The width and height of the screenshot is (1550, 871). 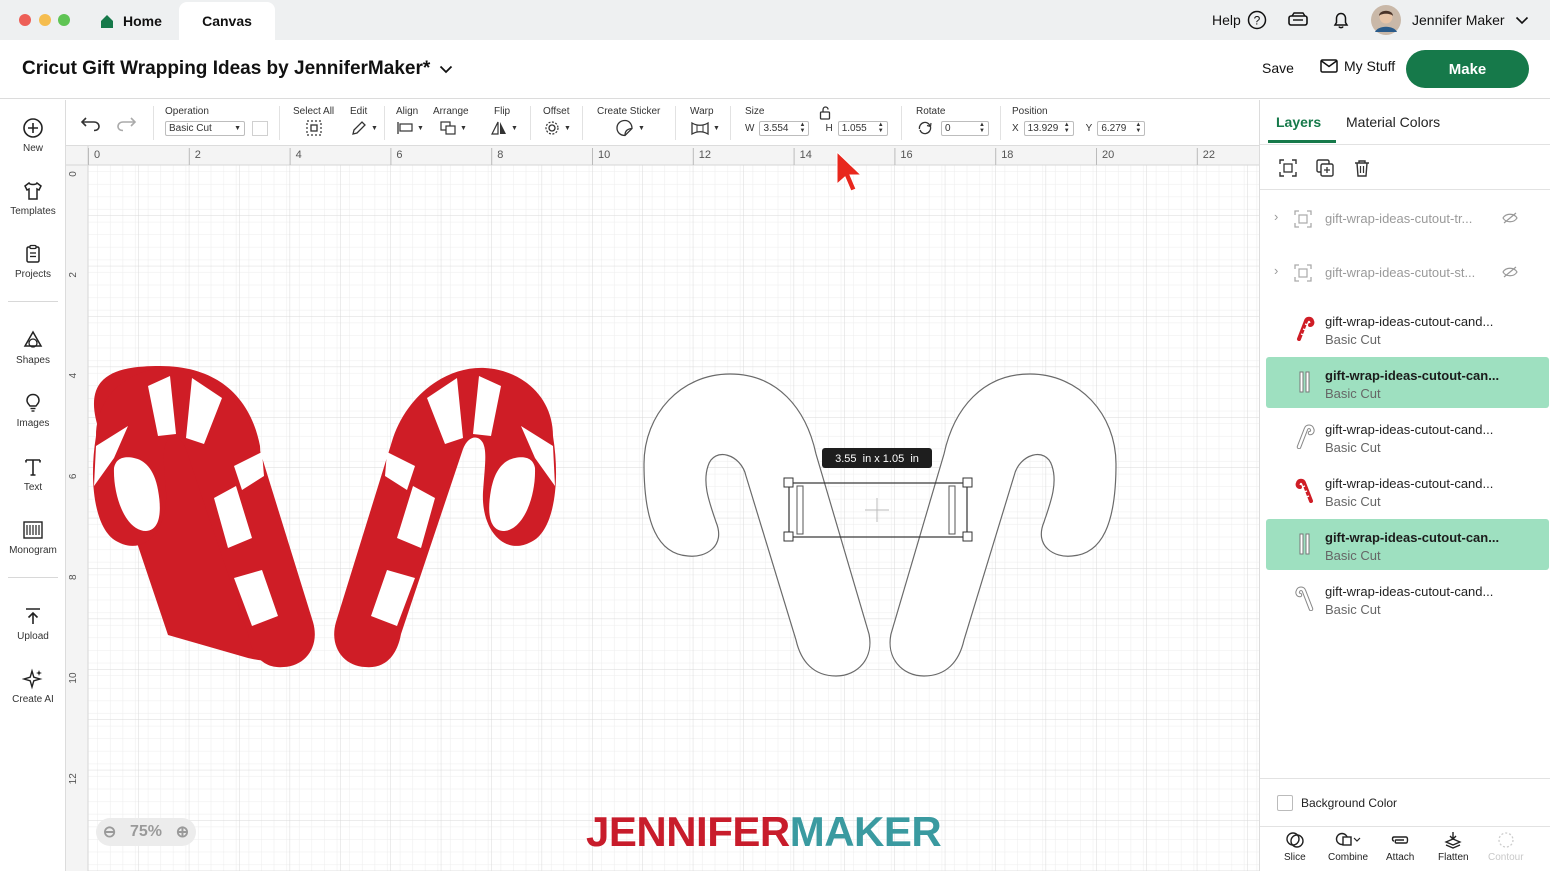 I want to click on flip-control: Flip ▼, so click(x=504, y=121).